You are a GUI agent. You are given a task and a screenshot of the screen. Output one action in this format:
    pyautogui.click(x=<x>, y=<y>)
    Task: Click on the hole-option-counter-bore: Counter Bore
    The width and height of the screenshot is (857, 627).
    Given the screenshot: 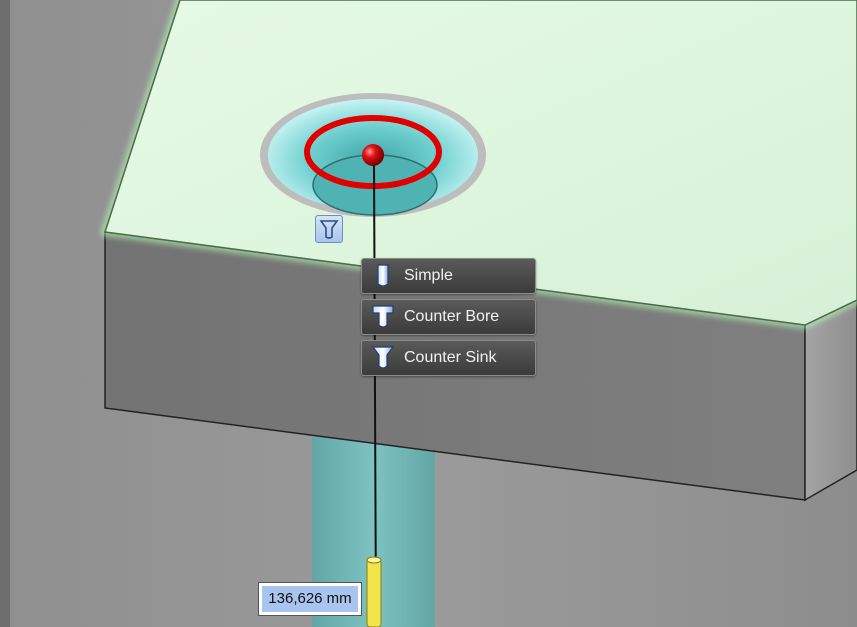 What is the action you would take?
    pyautogui.click(x=448, y=317)
    